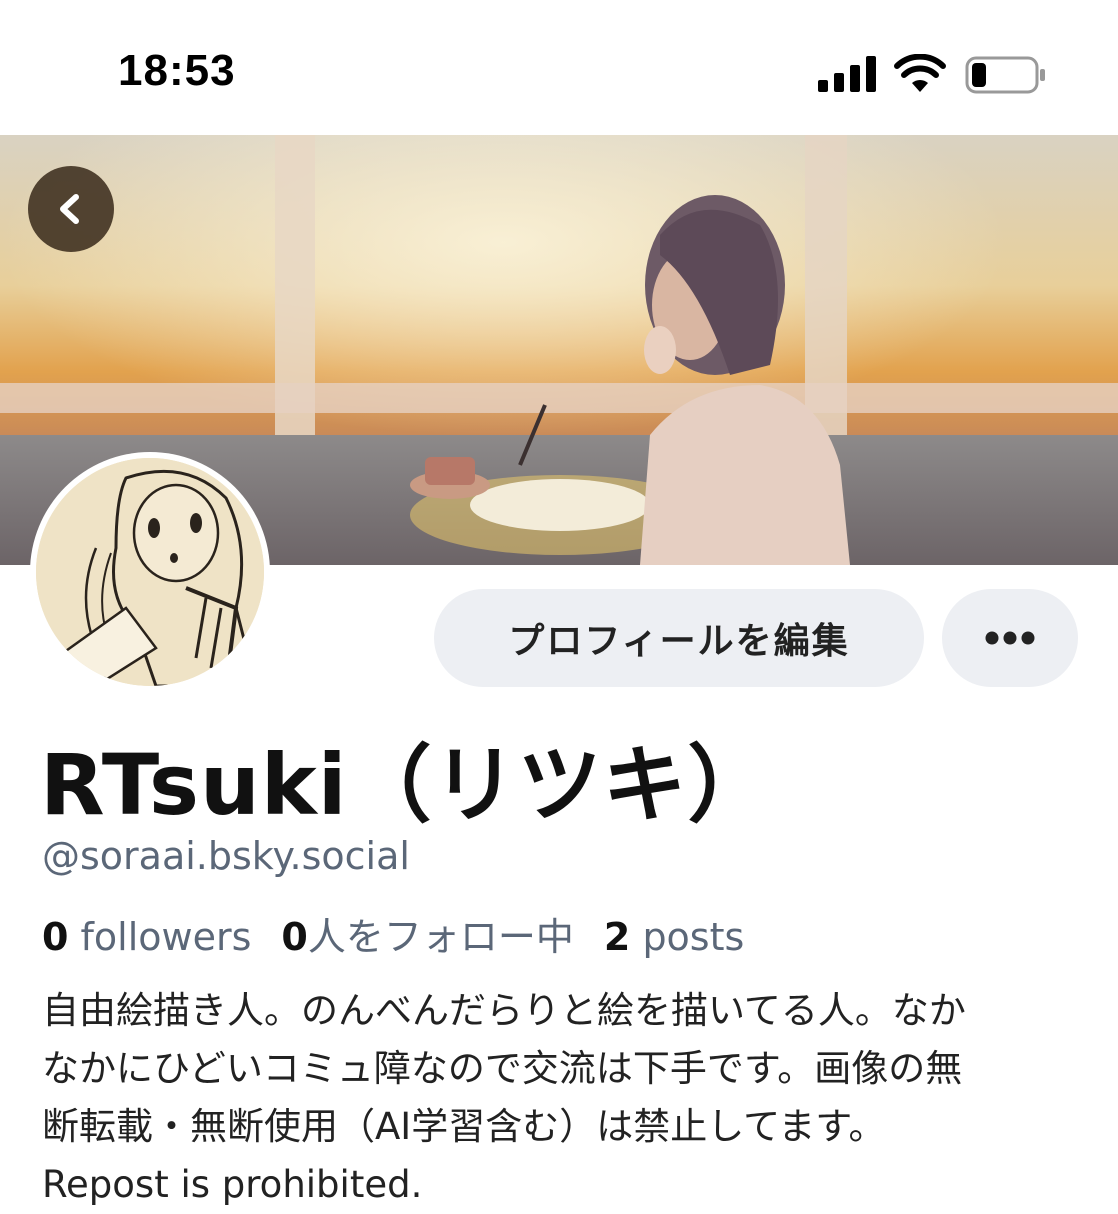  Describe the element at coordinates (679, 638) in the screenshot. I see `edit-profile-button: プロフィールを編集` at that location.